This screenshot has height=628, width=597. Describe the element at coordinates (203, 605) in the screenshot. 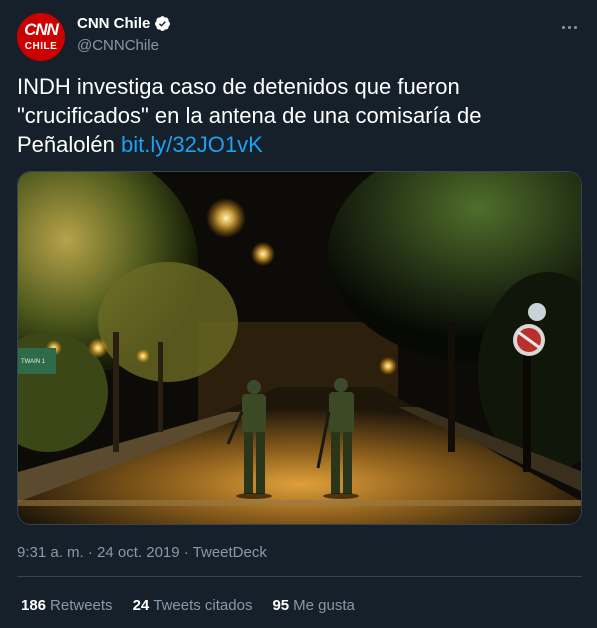

I see `quotes-label: Tweets citados` at that location.